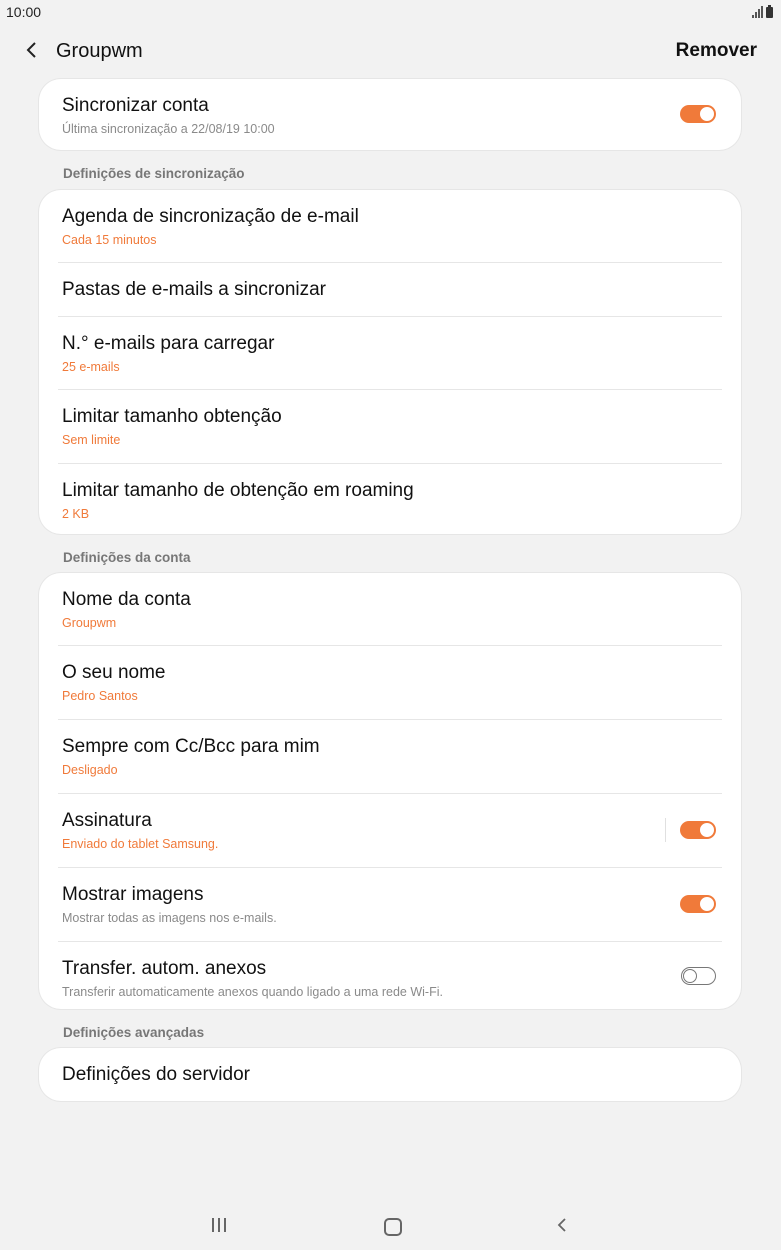 The width and height of the screenshot is (781, 1250). I want to click on always-cc-row: Sempre com Cc/Bcc para mim Desligado, so click(390, 757).